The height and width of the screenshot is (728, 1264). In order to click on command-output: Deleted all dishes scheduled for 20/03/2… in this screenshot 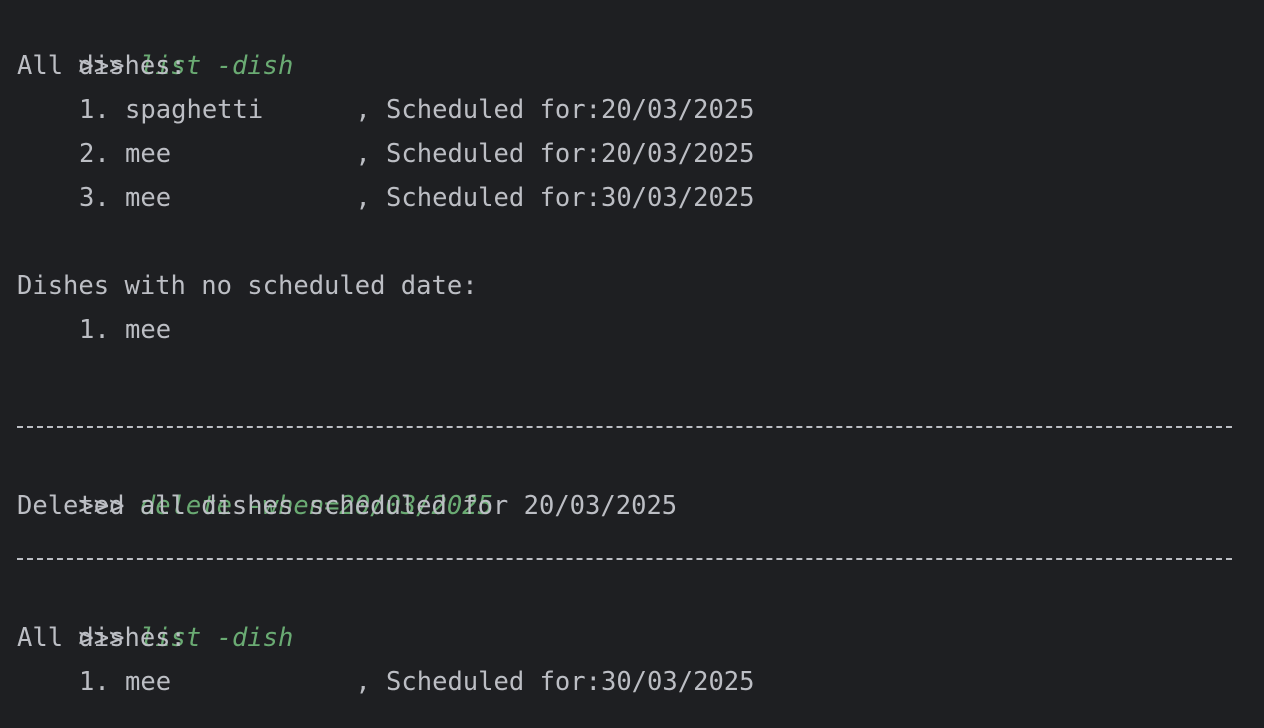, I will do `click(347, 506)`.